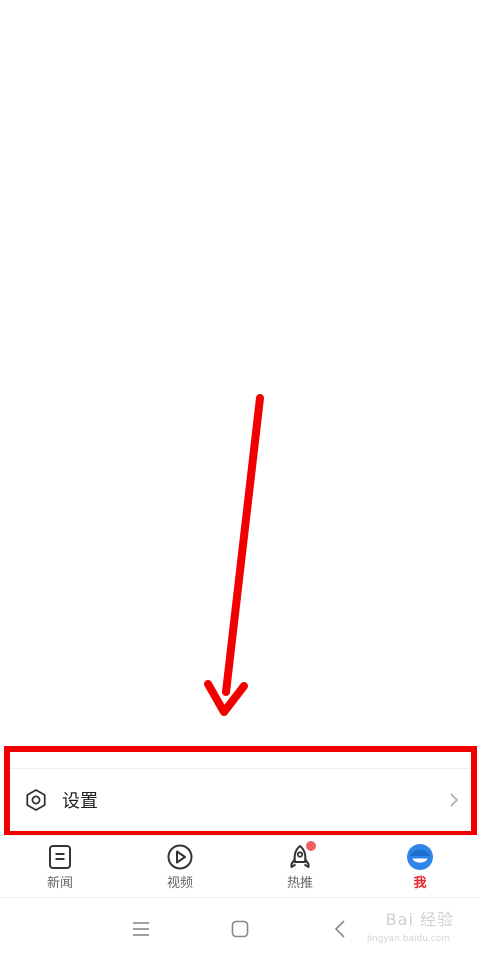 This screenshot has height=960, width=480. What do you see at coordinates (454, 800) in the screenshot?
I see `chevron-right-icon` at bounding box center [454, 800].